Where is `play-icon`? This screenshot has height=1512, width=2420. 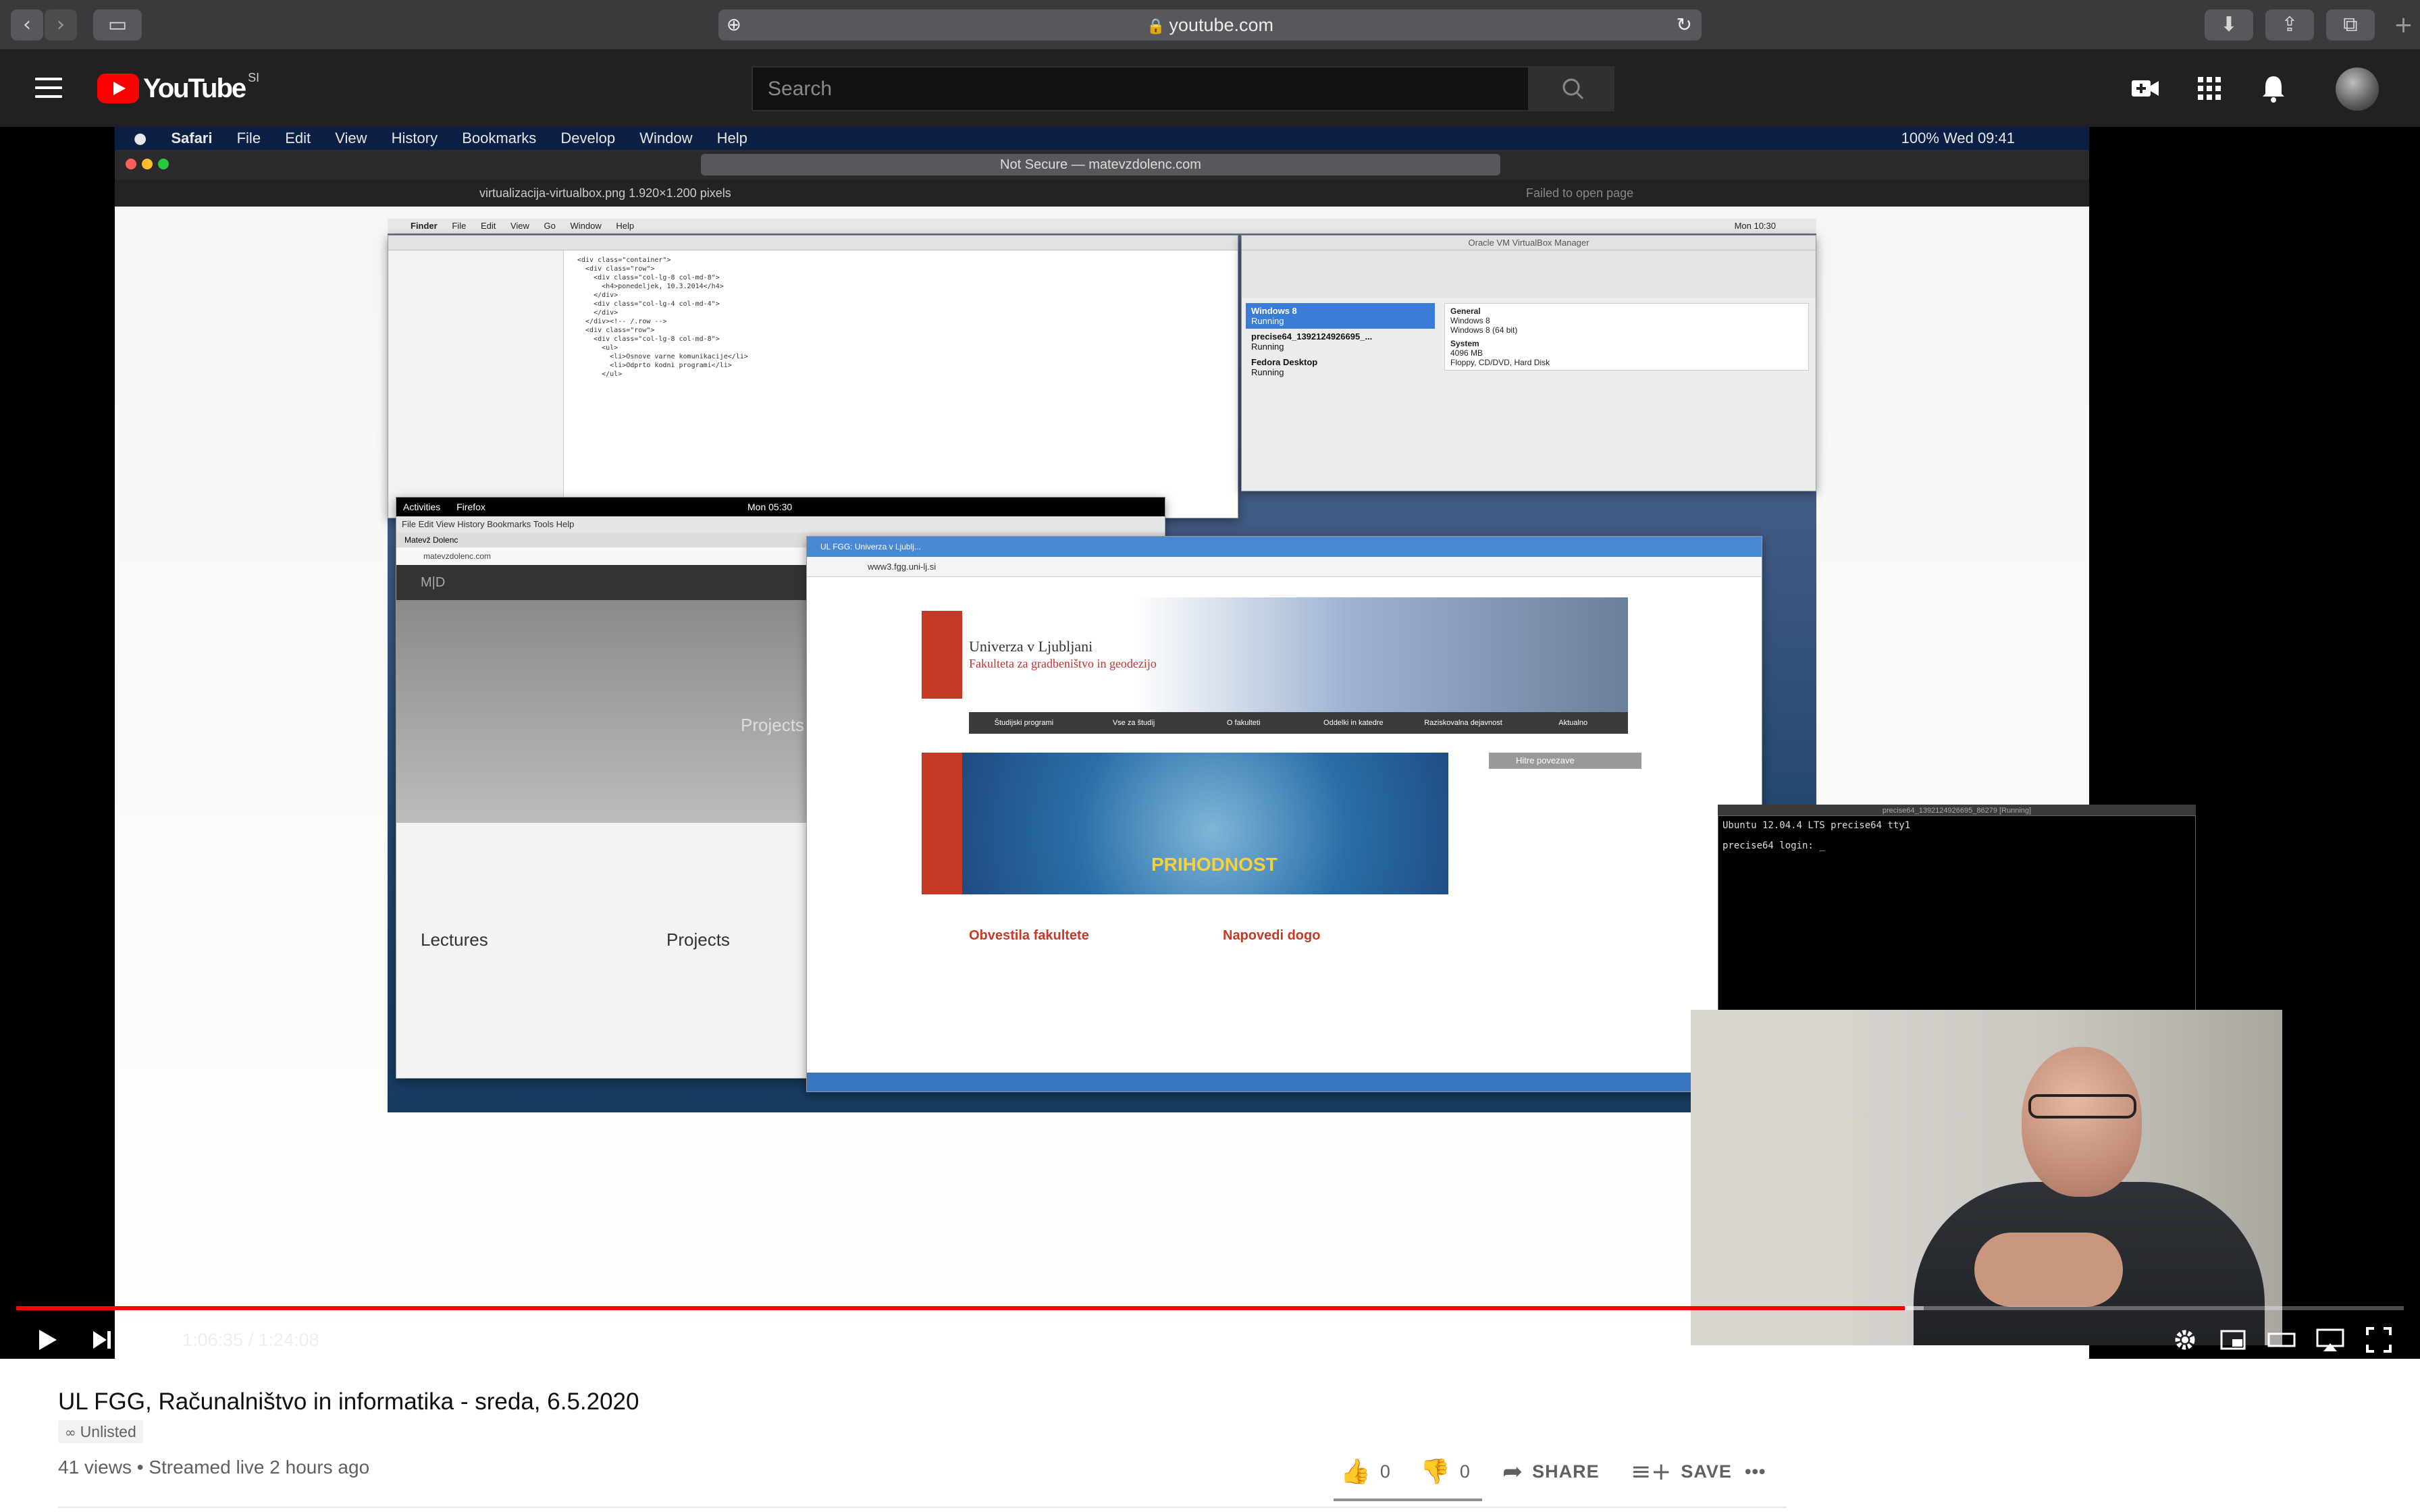 play-icon is located at coordinates (48, 1340).